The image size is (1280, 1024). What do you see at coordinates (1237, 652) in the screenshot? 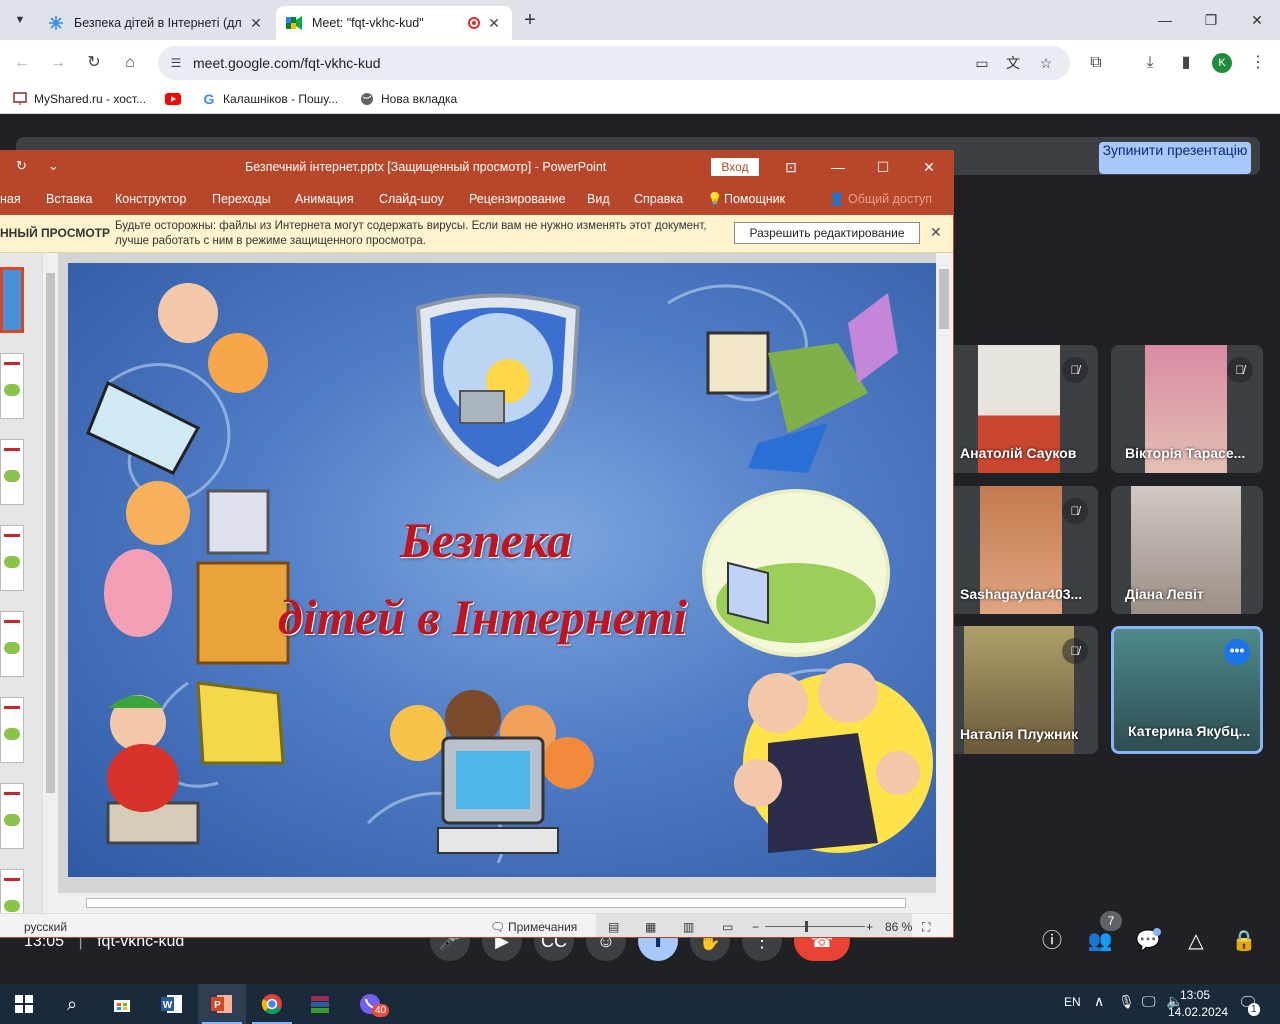
I see `more-options-icon: •••` at bounding box center [1237, 652].